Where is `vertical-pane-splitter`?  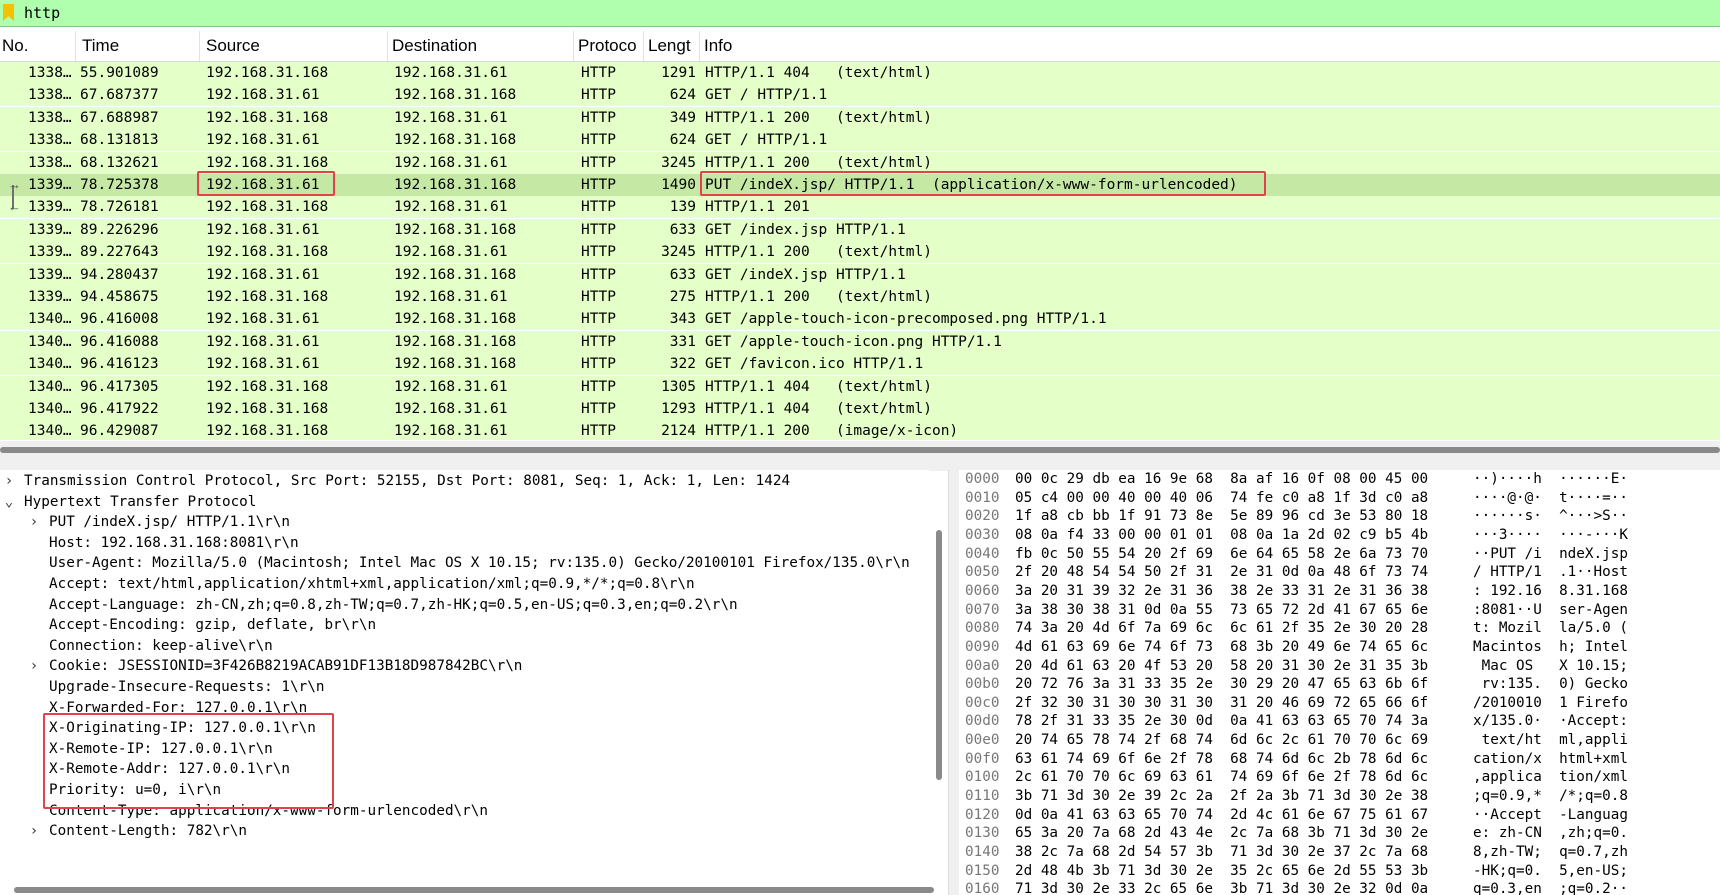 vertical-pane-splitter is located at coordinates (953, 682).